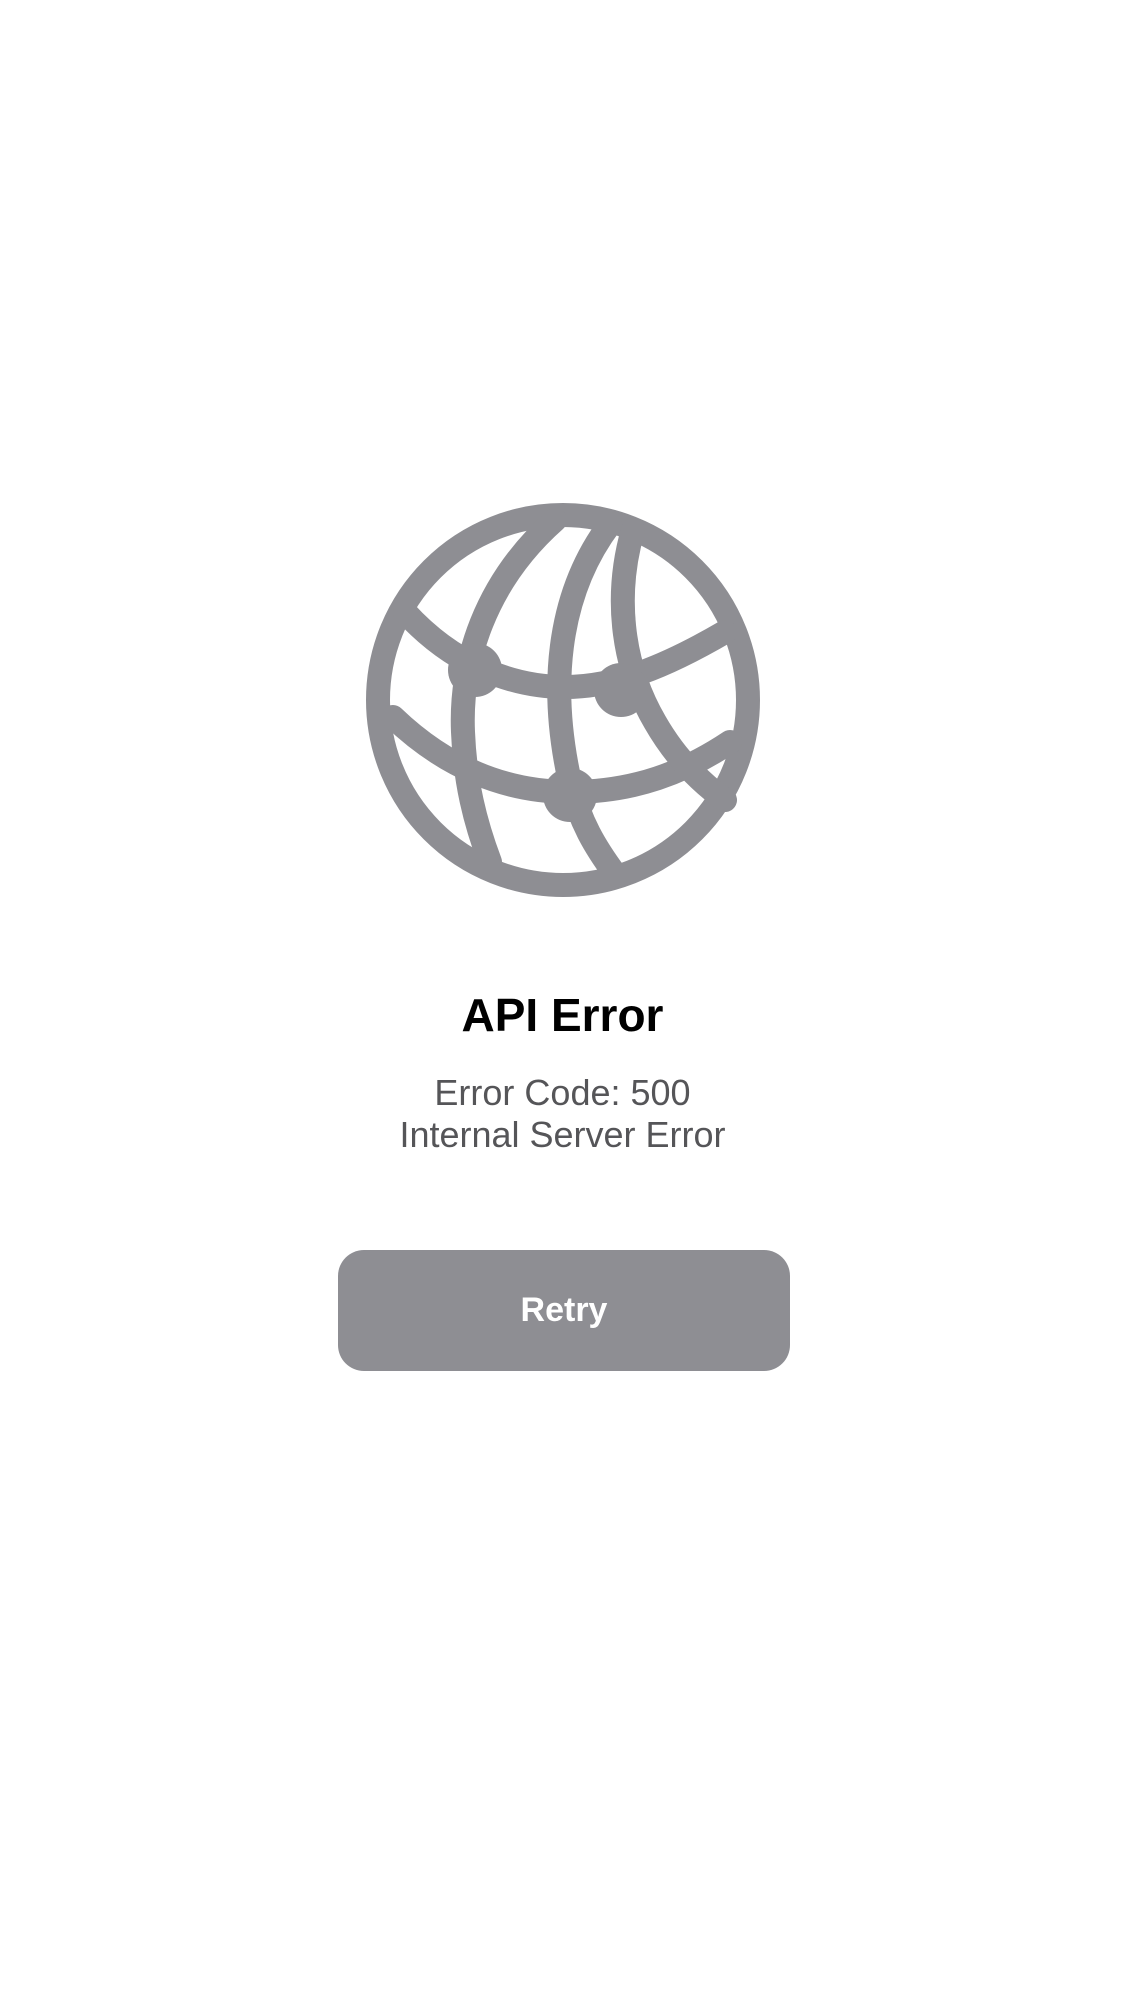  Describe the element at coordinates (562, 1134) in the screenshot. I see `error-message-text: Internal Server Error` at that location.